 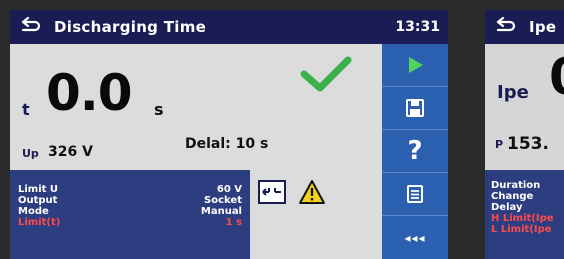 I want to click on list-icon, so click(x=415, y=194).